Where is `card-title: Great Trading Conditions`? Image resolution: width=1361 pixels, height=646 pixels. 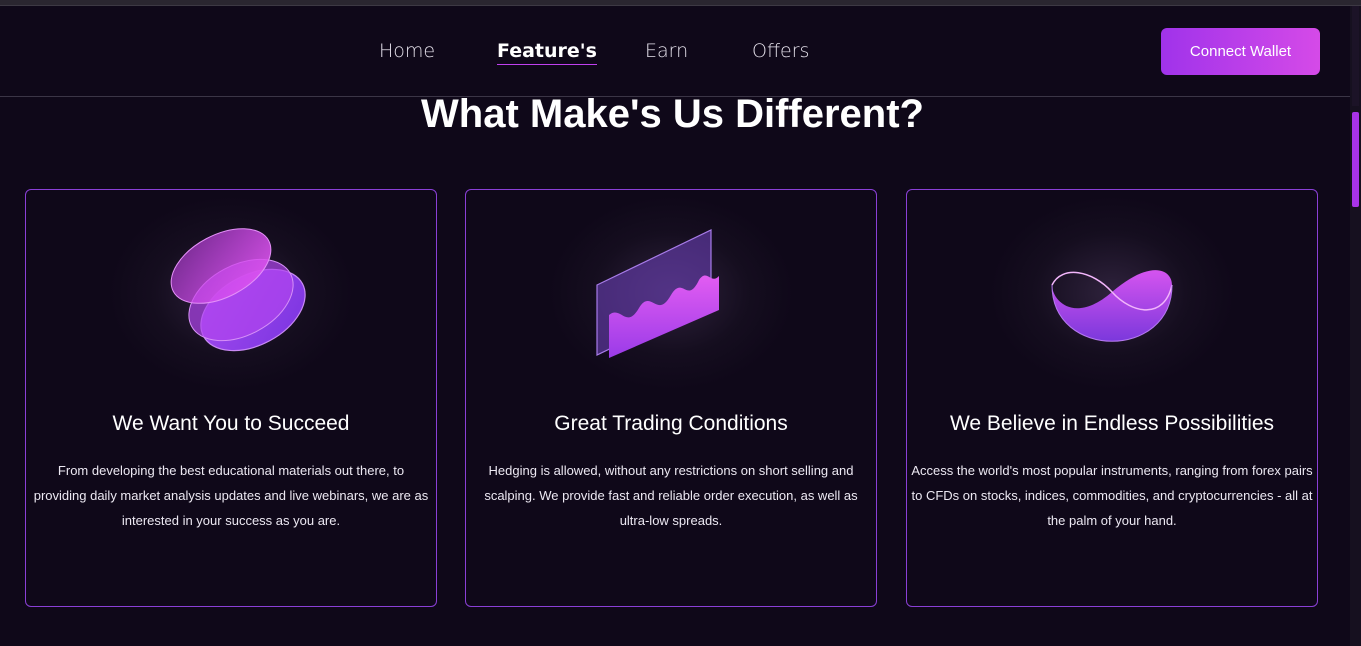 card-title: Great Trading Conditions is located at coordinates (671, 423).